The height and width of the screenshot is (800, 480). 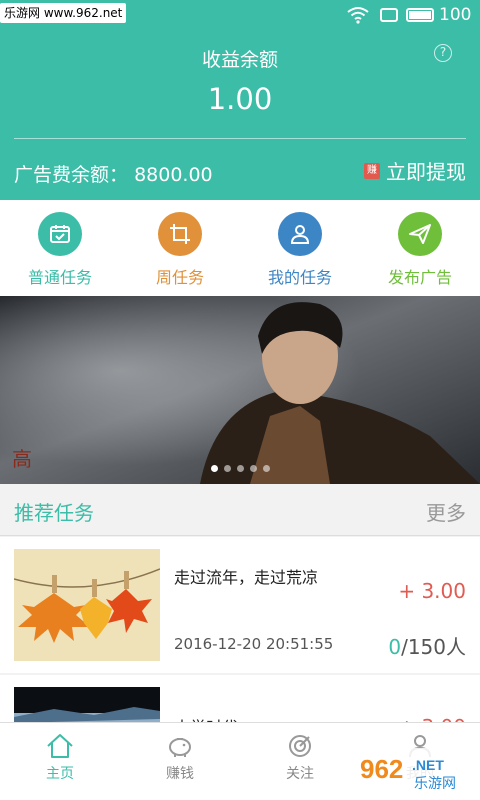 I want to click on task-reward: + 3.00, so click(x=432, y=591).